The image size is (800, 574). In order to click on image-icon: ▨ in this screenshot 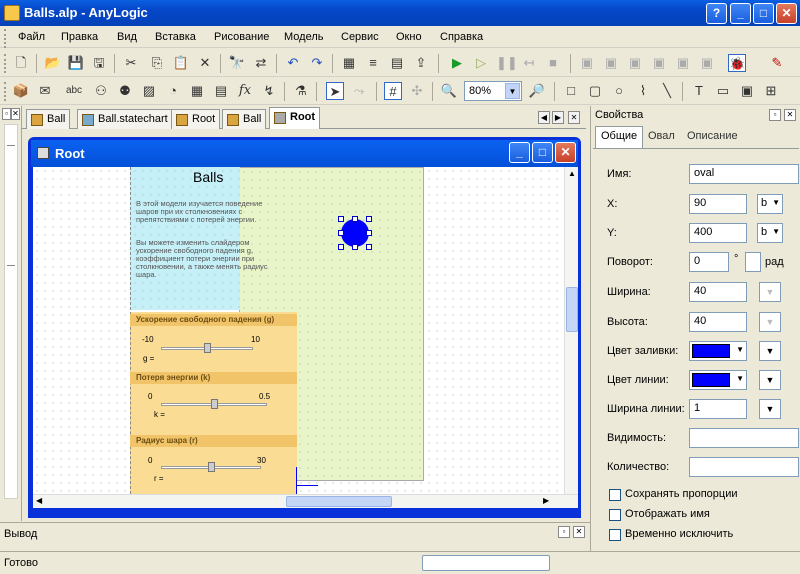, I will do `click(149, 91)`.